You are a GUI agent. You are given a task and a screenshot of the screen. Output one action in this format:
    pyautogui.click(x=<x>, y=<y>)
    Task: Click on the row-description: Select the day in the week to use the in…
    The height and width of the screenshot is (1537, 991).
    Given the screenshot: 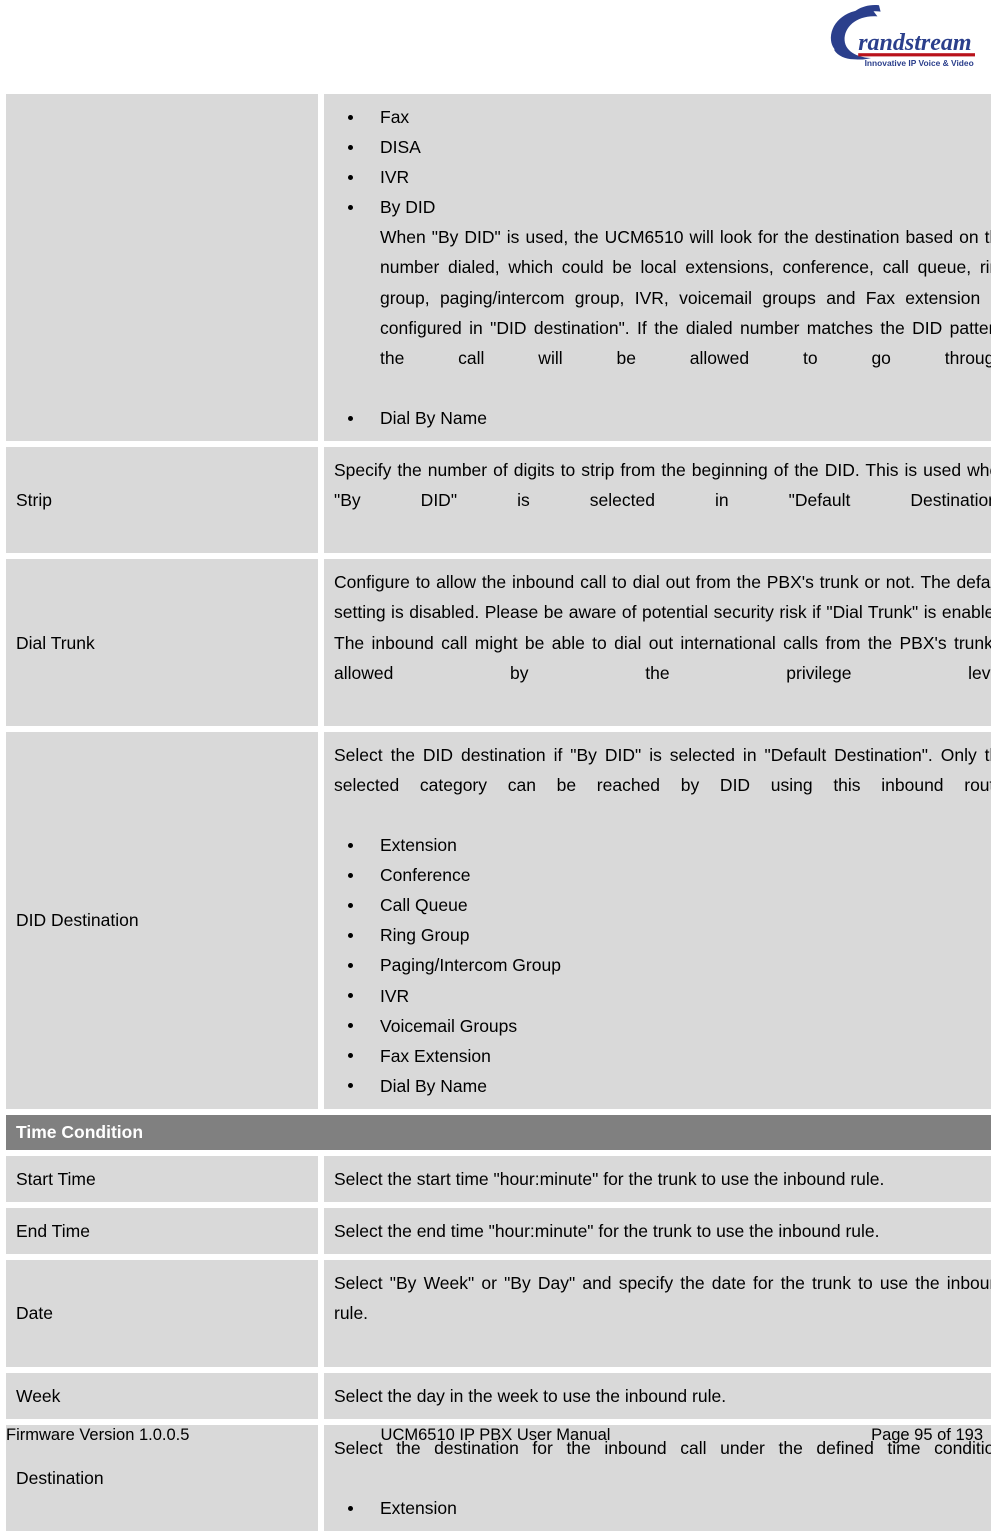 What is the action you would take?
    pyautogui.click(x=530, y=1395)
    